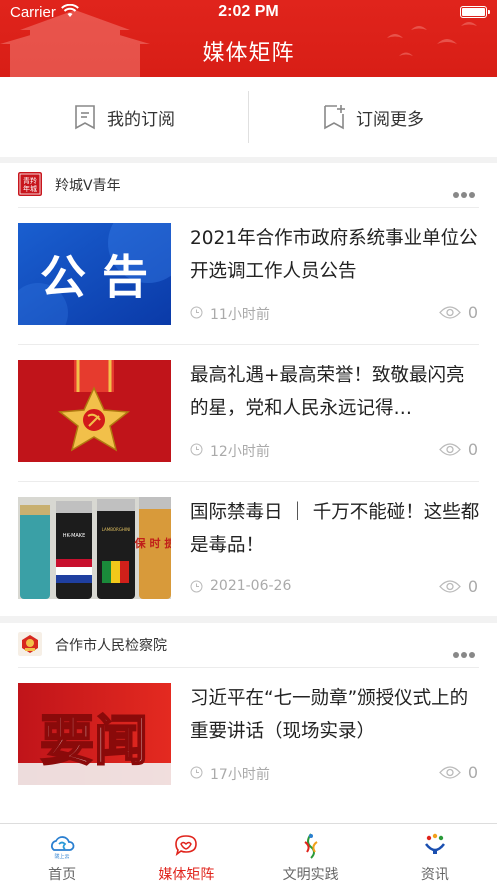 Image resolution: width=497 pixels, height=883 pixels. I want to click on app-header: Carrier 2:02 PM 媒体矩阵, so click(248, 38).